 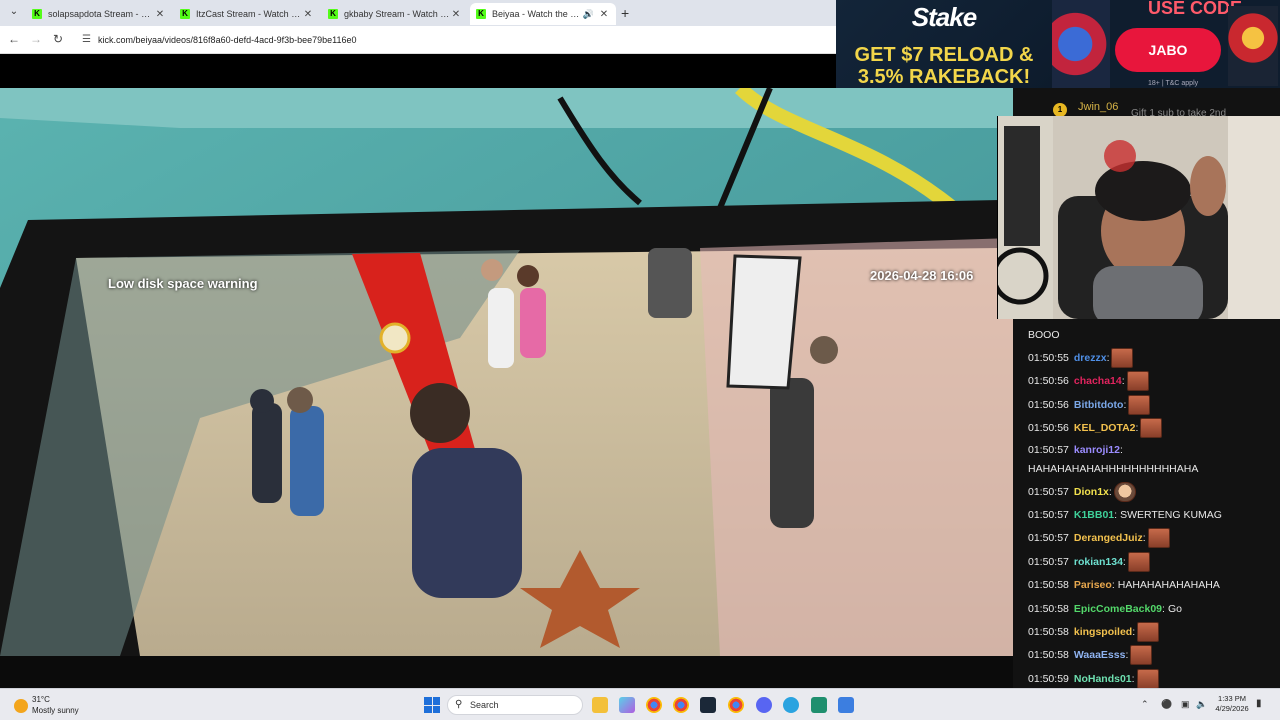 I want to click on steam-icon, so click(x=708, y=705).